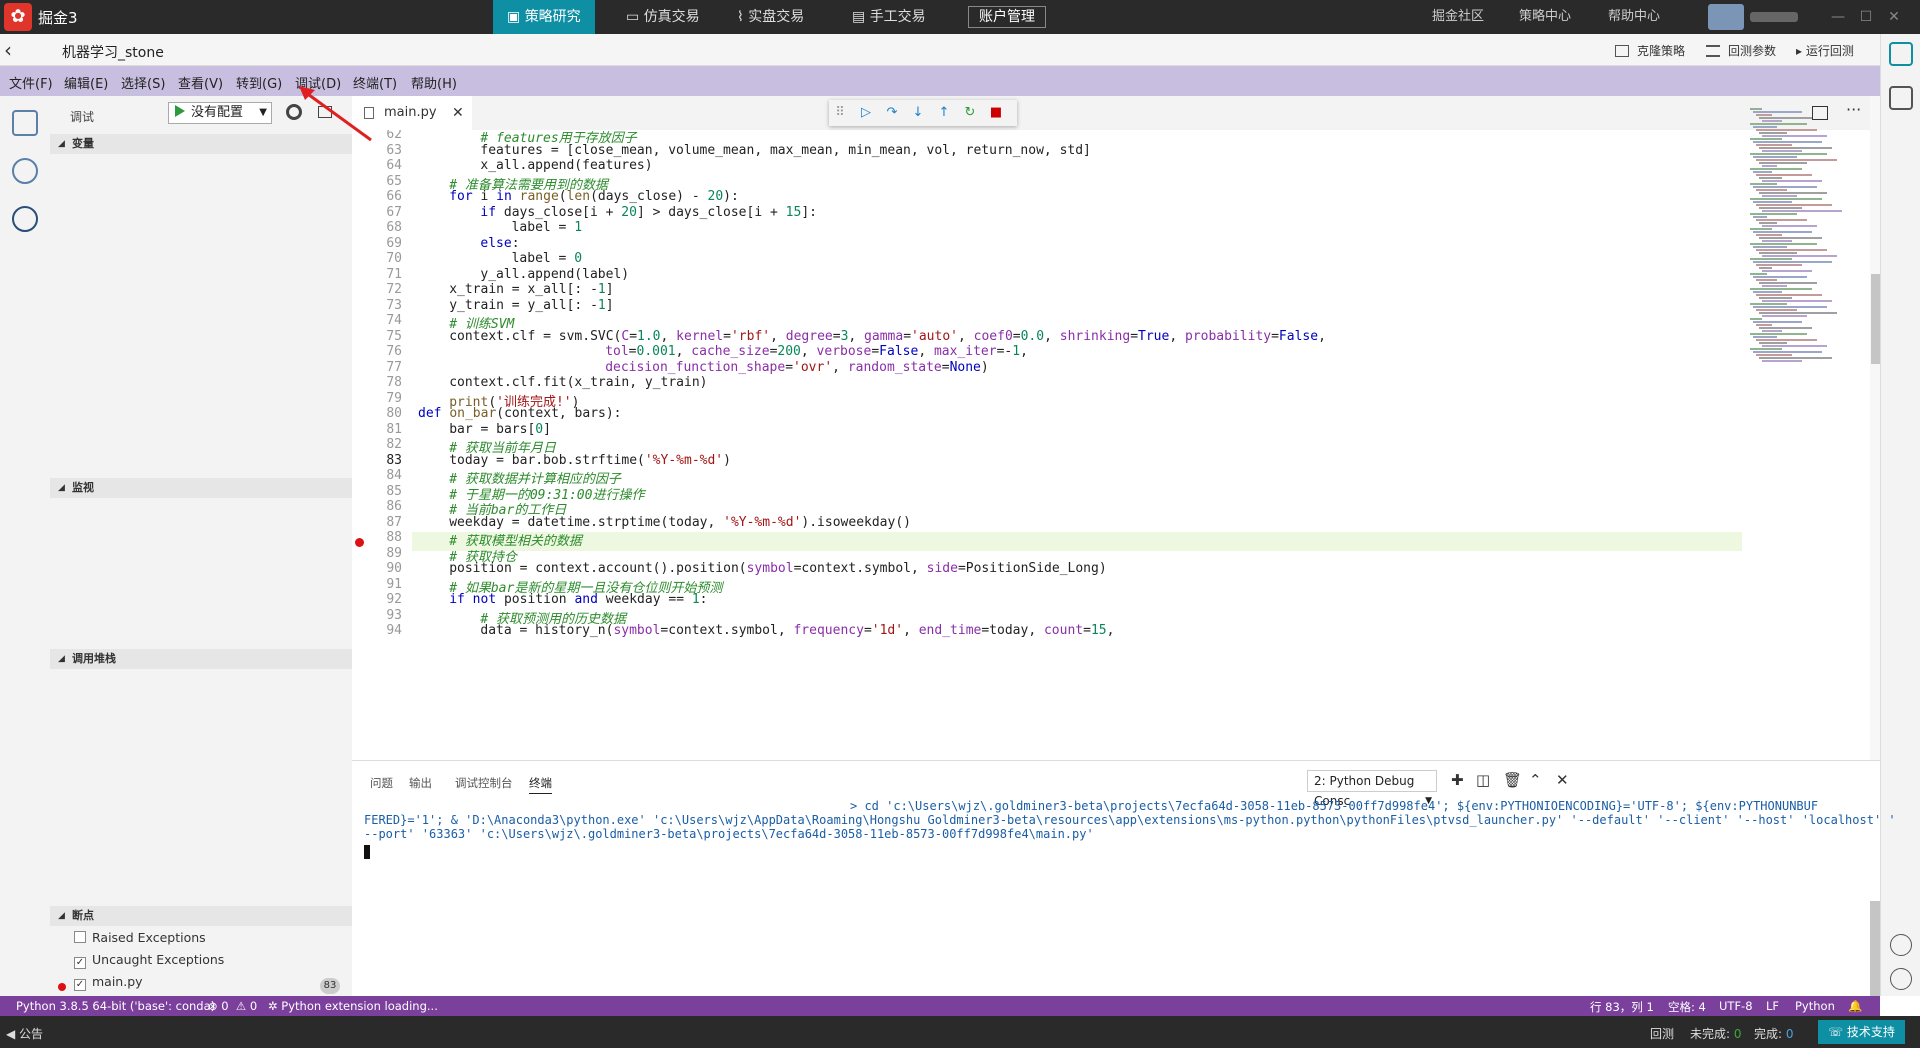 The height and width of the screenshot is (1048, 1920). I want to click on community-link: 掘金社区, so click(1458, 17).